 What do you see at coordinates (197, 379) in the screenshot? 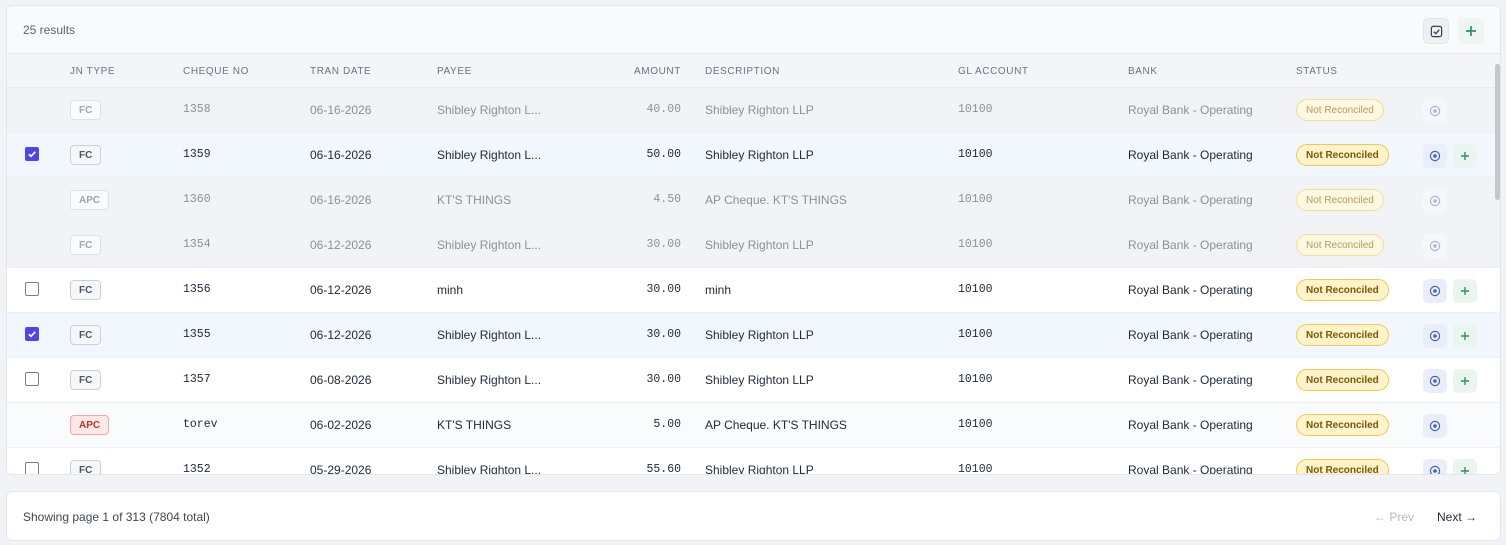
I see `cheque-no-cell: 1357` at bounding box center [197, 379].